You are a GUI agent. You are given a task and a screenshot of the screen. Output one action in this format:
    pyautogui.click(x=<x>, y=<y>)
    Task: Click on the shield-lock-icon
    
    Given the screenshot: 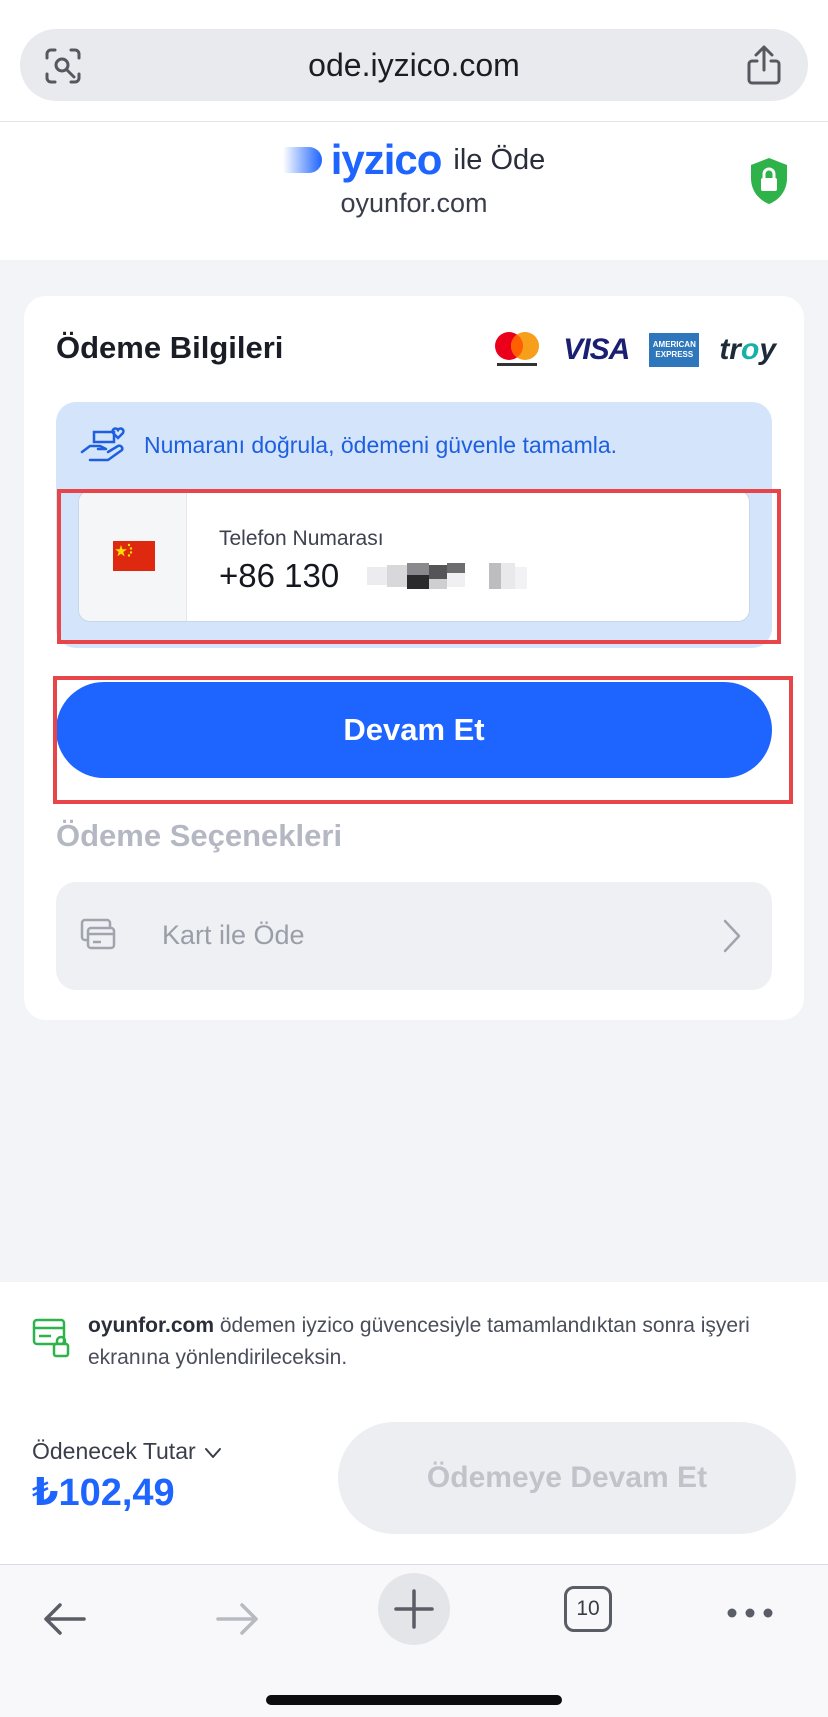 What is the action you would take?
    pyautogui.click(x=769, y=181)
    